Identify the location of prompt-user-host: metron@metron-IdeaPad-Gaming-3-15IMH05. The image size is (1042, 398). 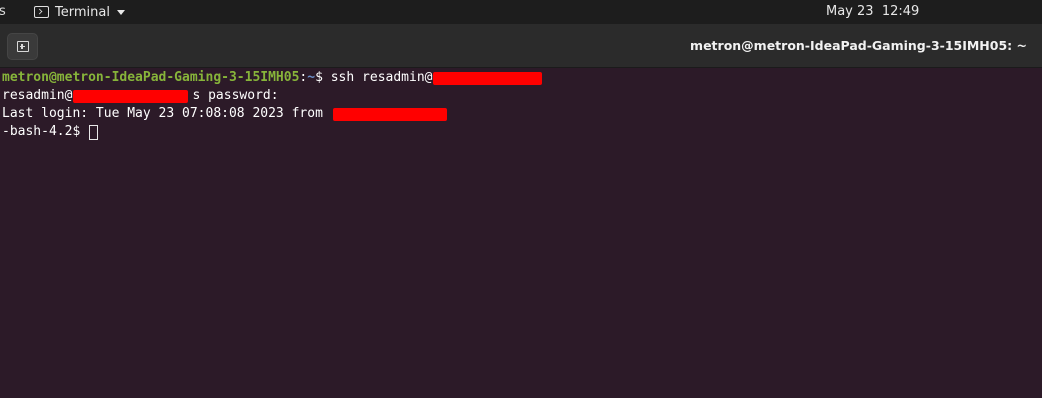
(151, 77).